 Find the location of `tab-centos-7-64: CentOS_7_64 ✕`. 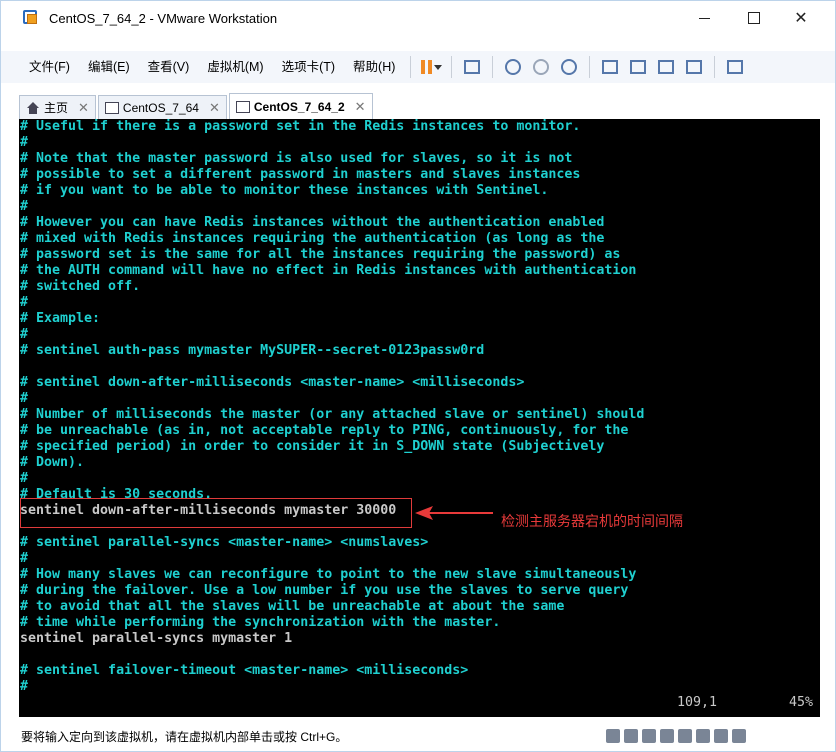

tab-centos-7-64: CentOS_7_64 ✕ is located at coordinates (162, 107).